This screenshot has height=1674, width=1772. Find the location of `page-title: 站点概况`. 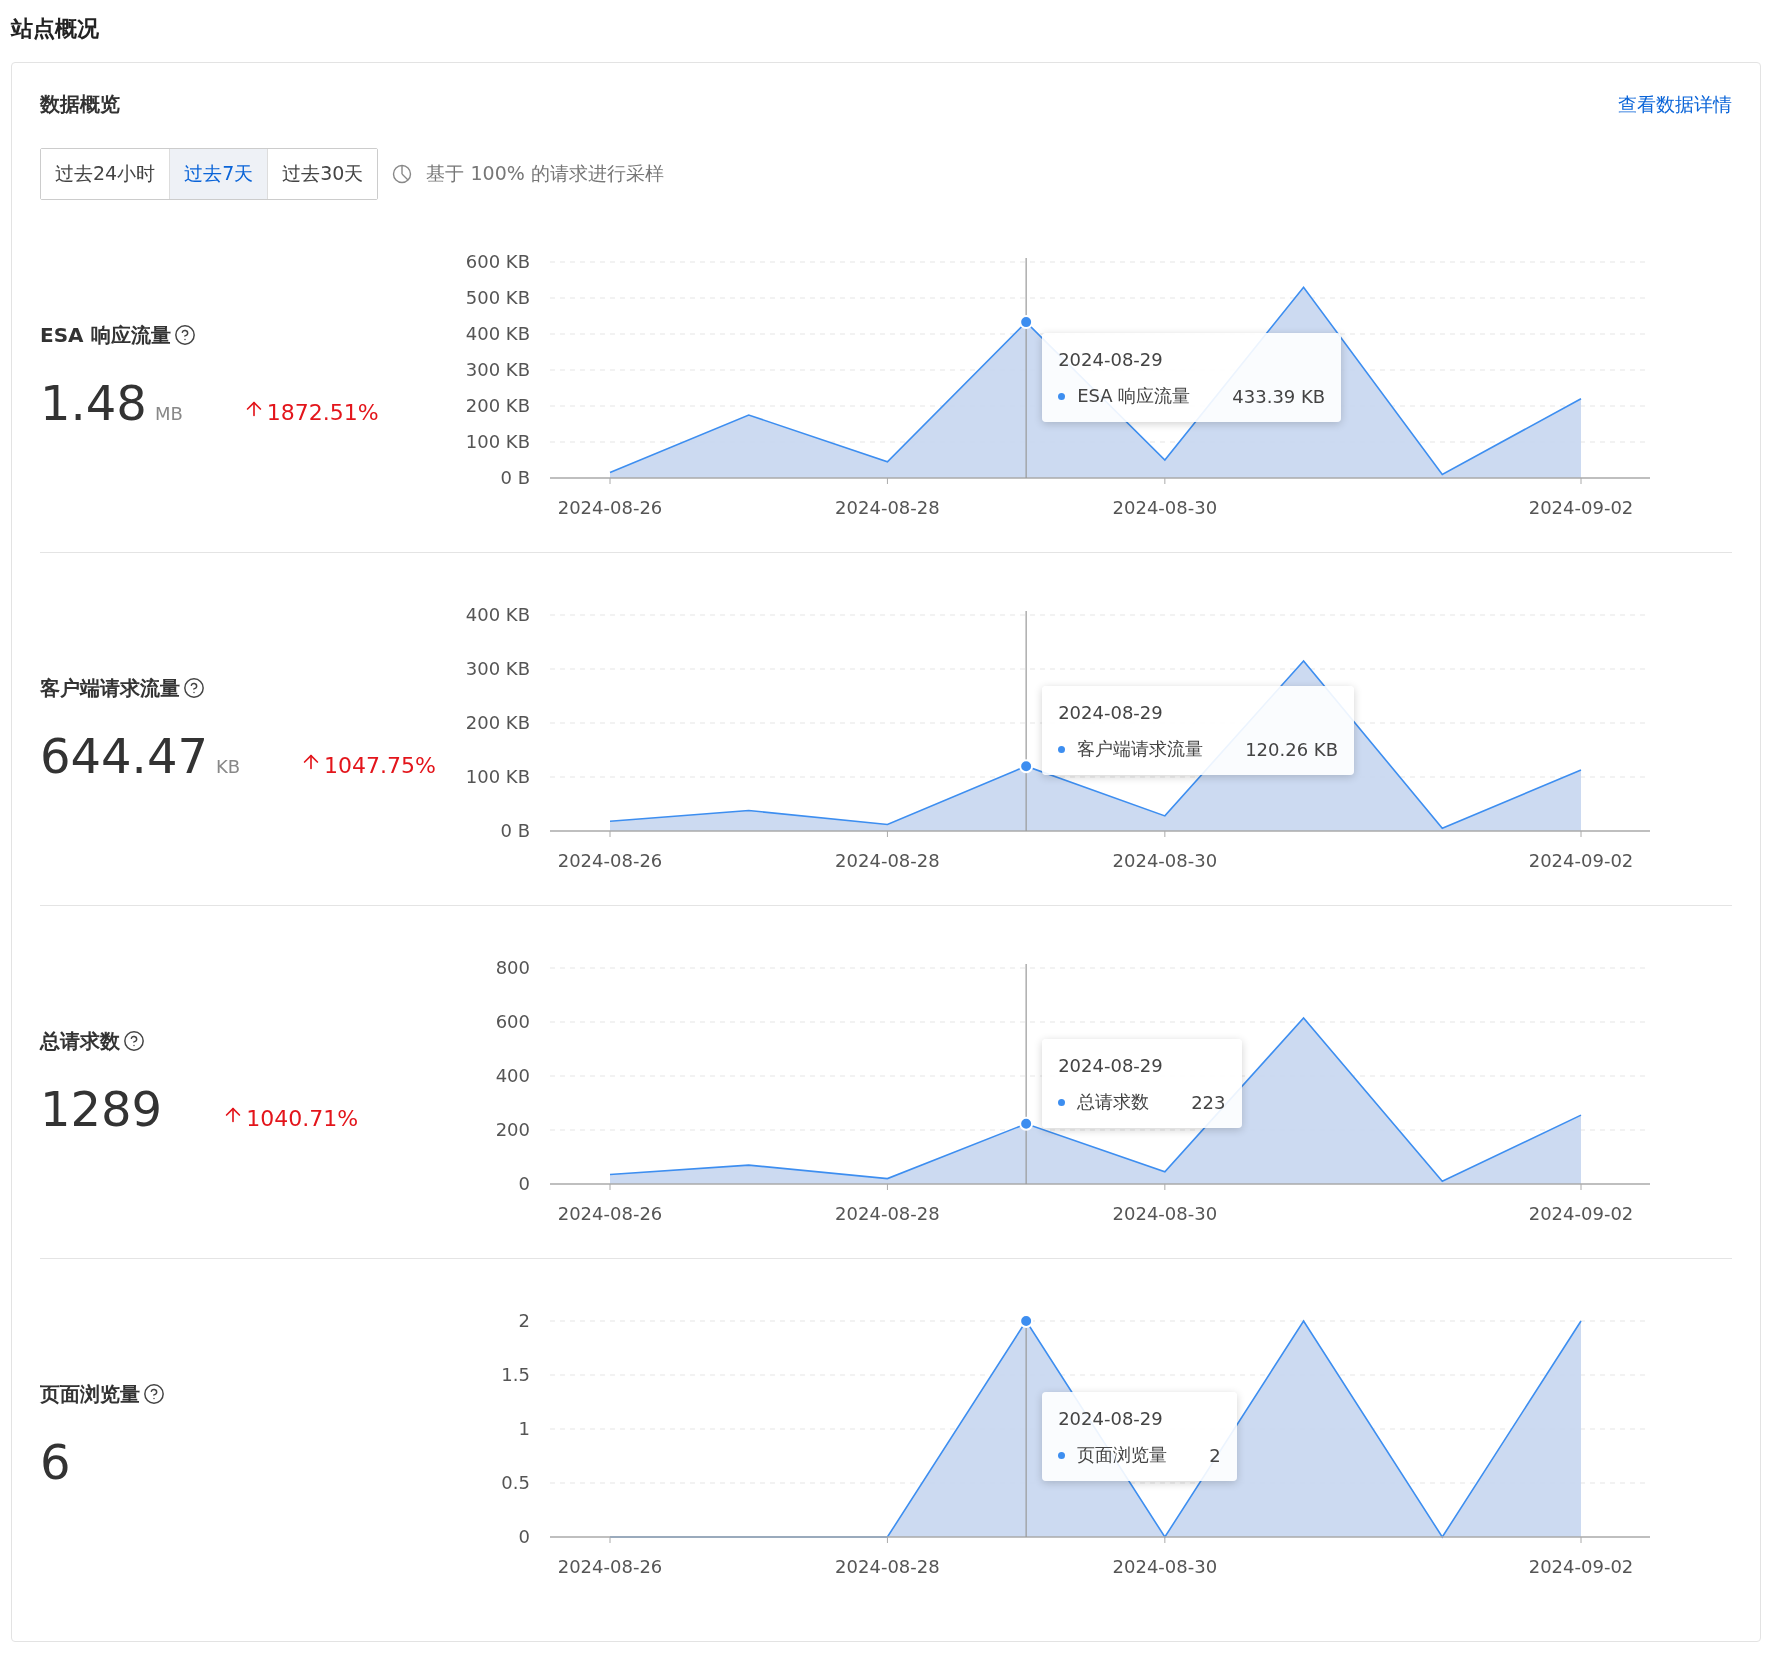

page-title: 站点概况 is located at coordinates (55, 29).